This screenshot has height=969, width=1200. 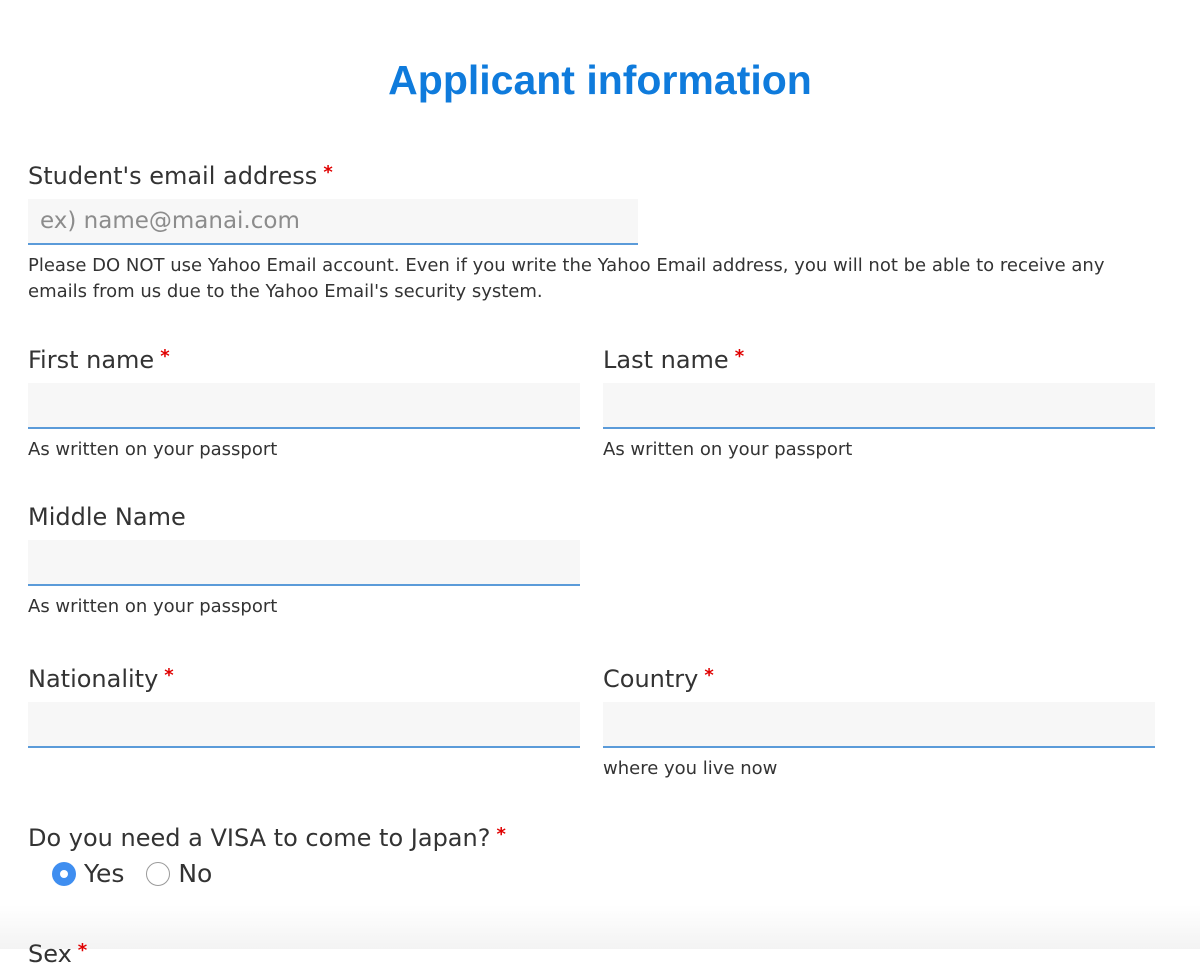 I want to click on country-field-group: Country * where you live now, so click(x=879, y=721).